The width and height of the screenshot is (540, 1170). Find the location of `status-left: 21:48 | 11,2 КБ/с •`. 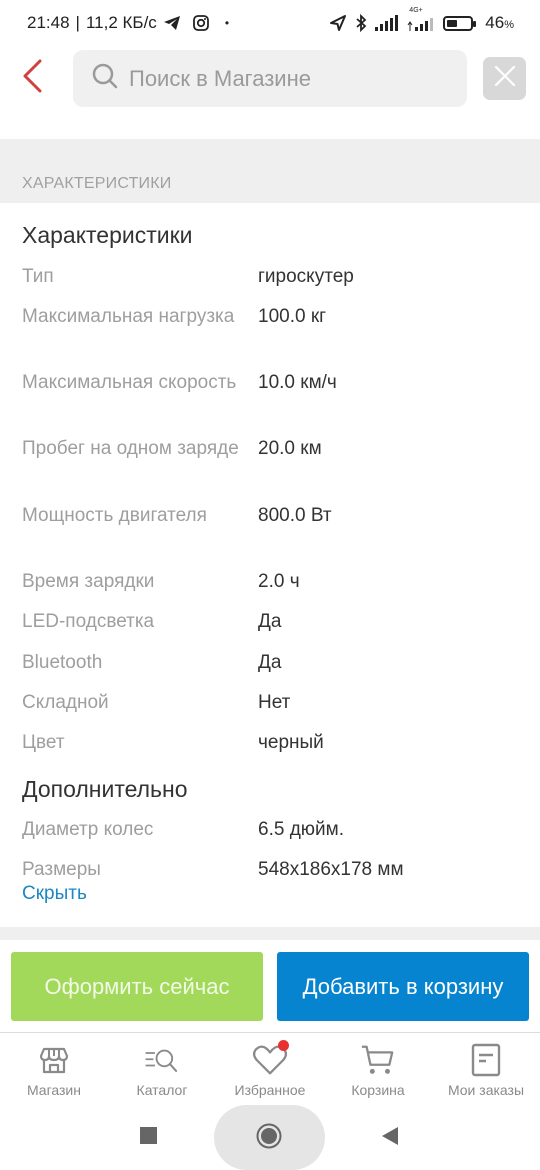

status-left: 21:48 | 11,2 КБ/с • is located at coordinates (128, 23).